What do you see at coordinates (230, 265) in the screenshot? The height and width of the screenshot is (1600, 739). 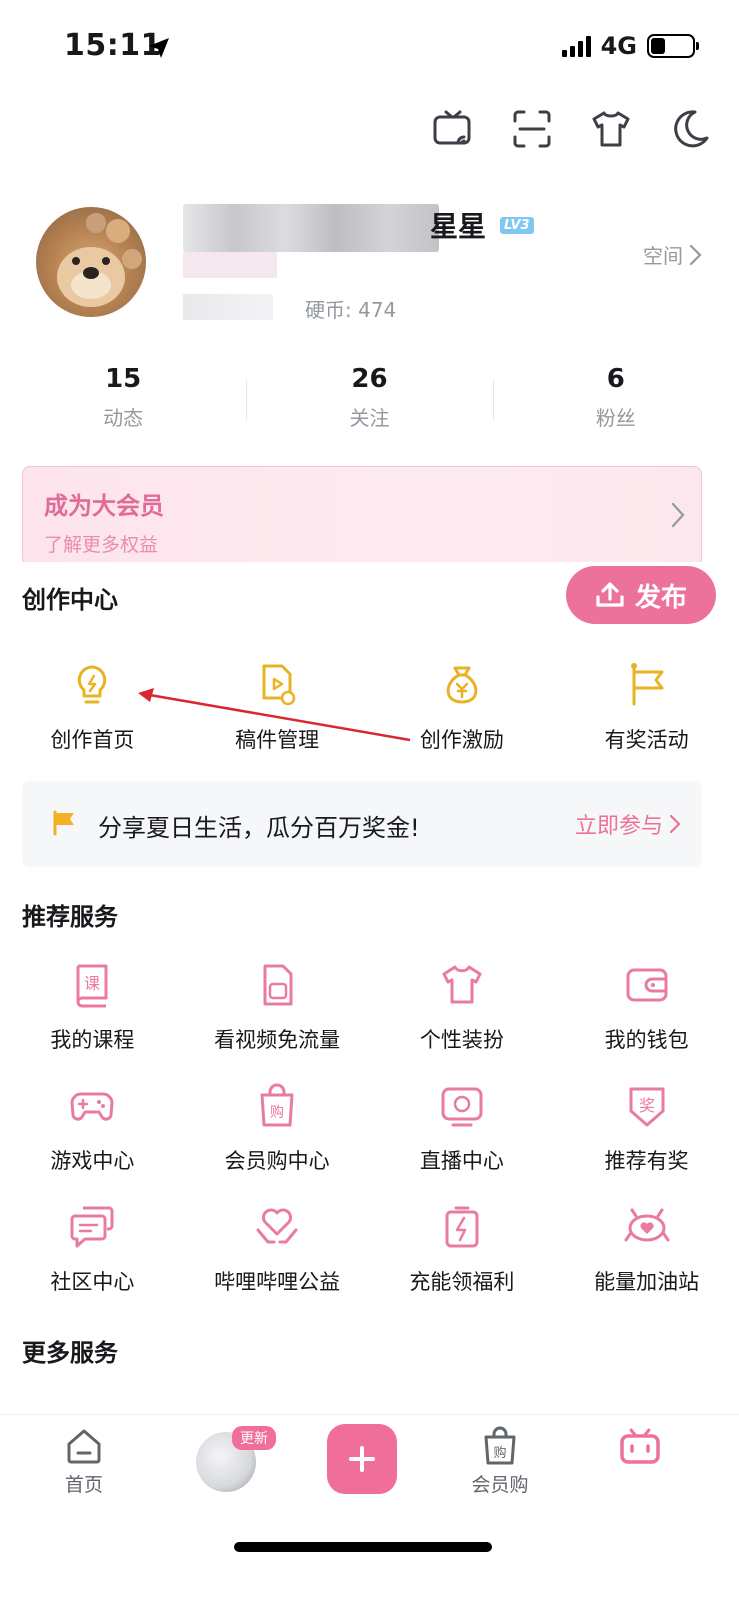 I see `blurred-badge` at bounding box center [230, 265].